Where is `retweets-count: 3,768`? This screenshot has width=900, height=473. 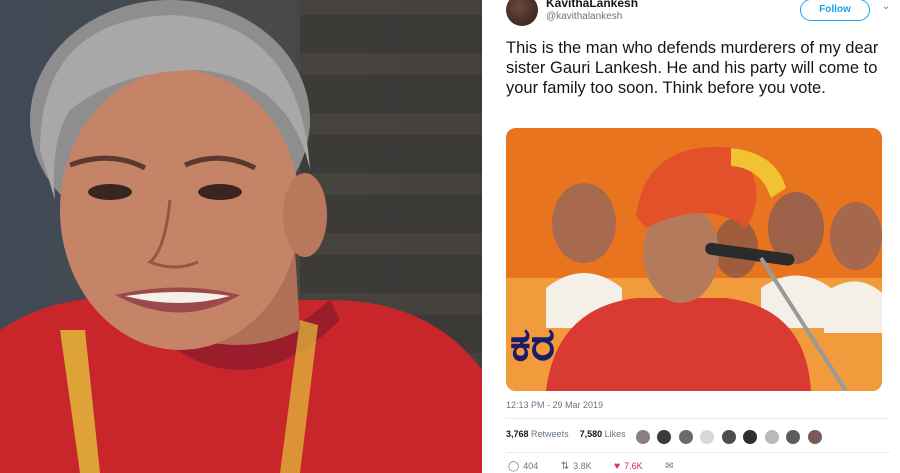 retweets-count: 3,768 is located at coordinates (517, 434).